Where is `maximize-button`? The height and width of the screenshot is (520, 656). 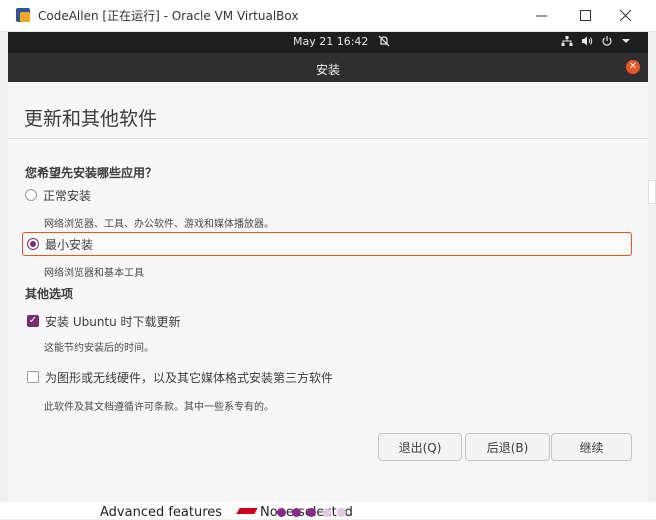
maximize-button is located at coordinates (585, 15).